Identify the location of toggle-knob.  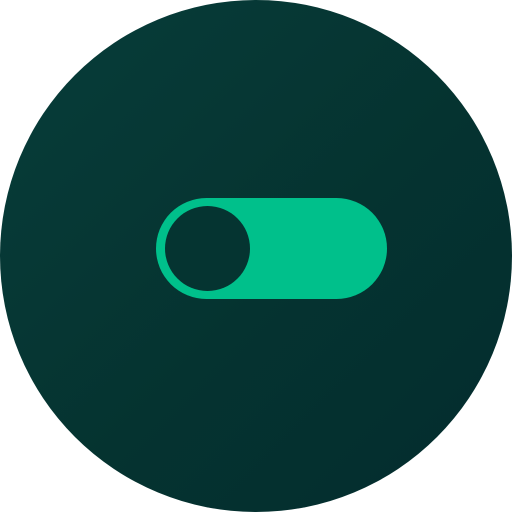
(207, 248).